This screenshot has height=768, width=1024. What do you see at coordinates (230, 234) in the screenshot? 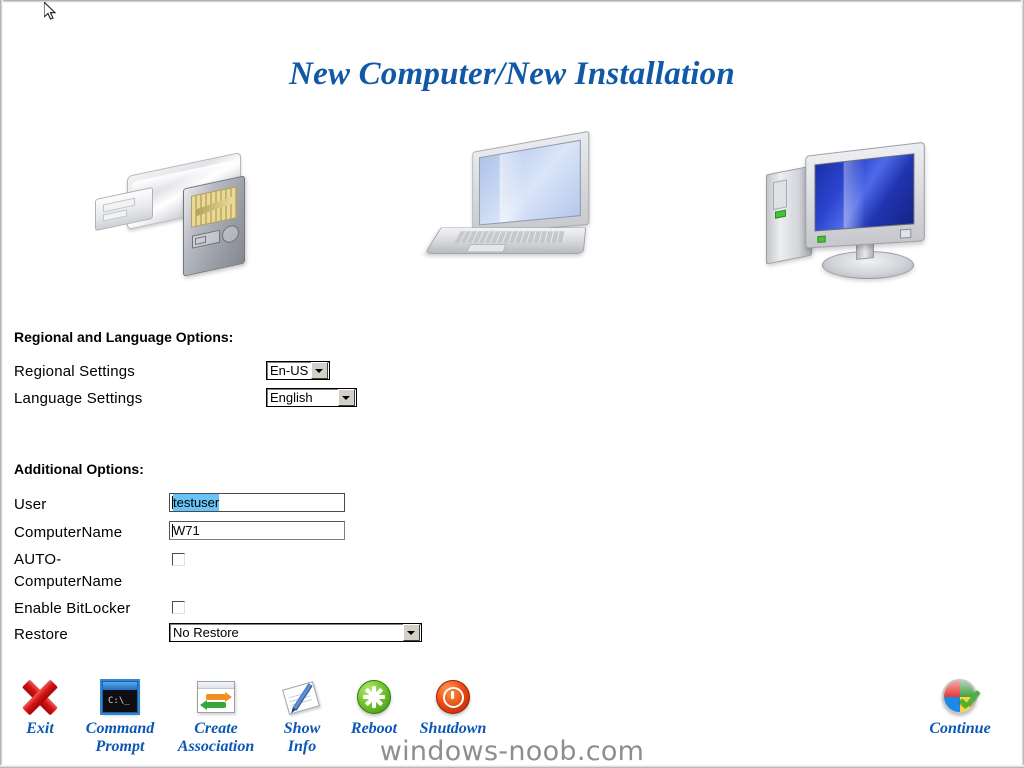
I see `sd-card-circle-mark` at bounding box center [230, 234].